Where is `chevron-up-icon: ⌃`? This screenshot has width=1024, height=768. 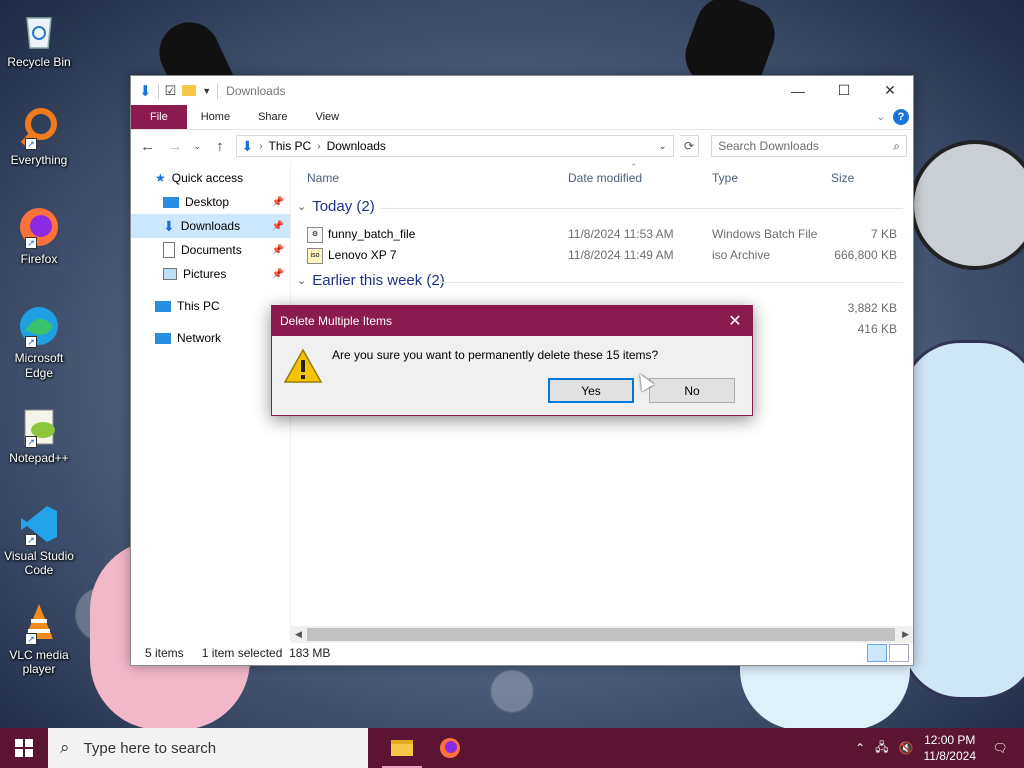
chevron-up-icon: ⌃ is located at coordinates (860, 748).